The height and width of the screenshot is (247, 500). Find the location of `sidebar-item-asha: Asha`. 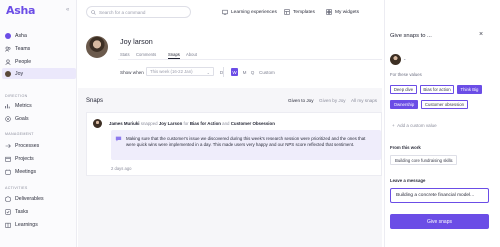

sidebar-item-asha: Asha is located at coordinates (39, 35).